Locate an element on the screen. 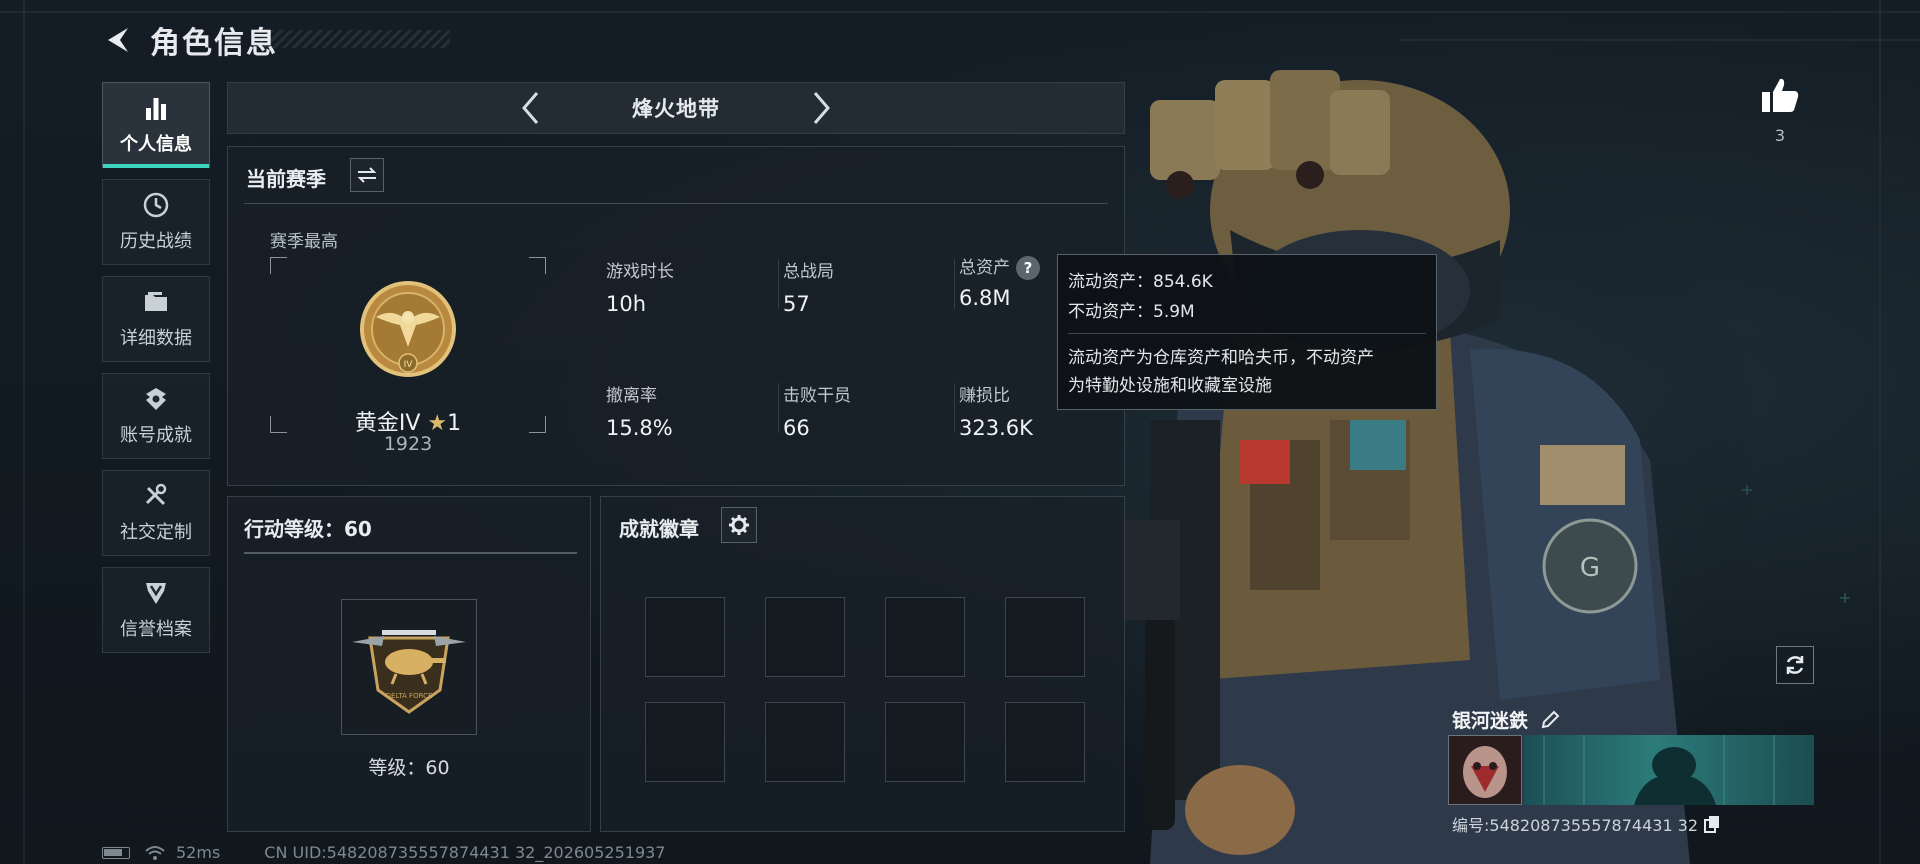 The image size is (1920, 864). chevron-left-icon is located at coordinates (530, 108).